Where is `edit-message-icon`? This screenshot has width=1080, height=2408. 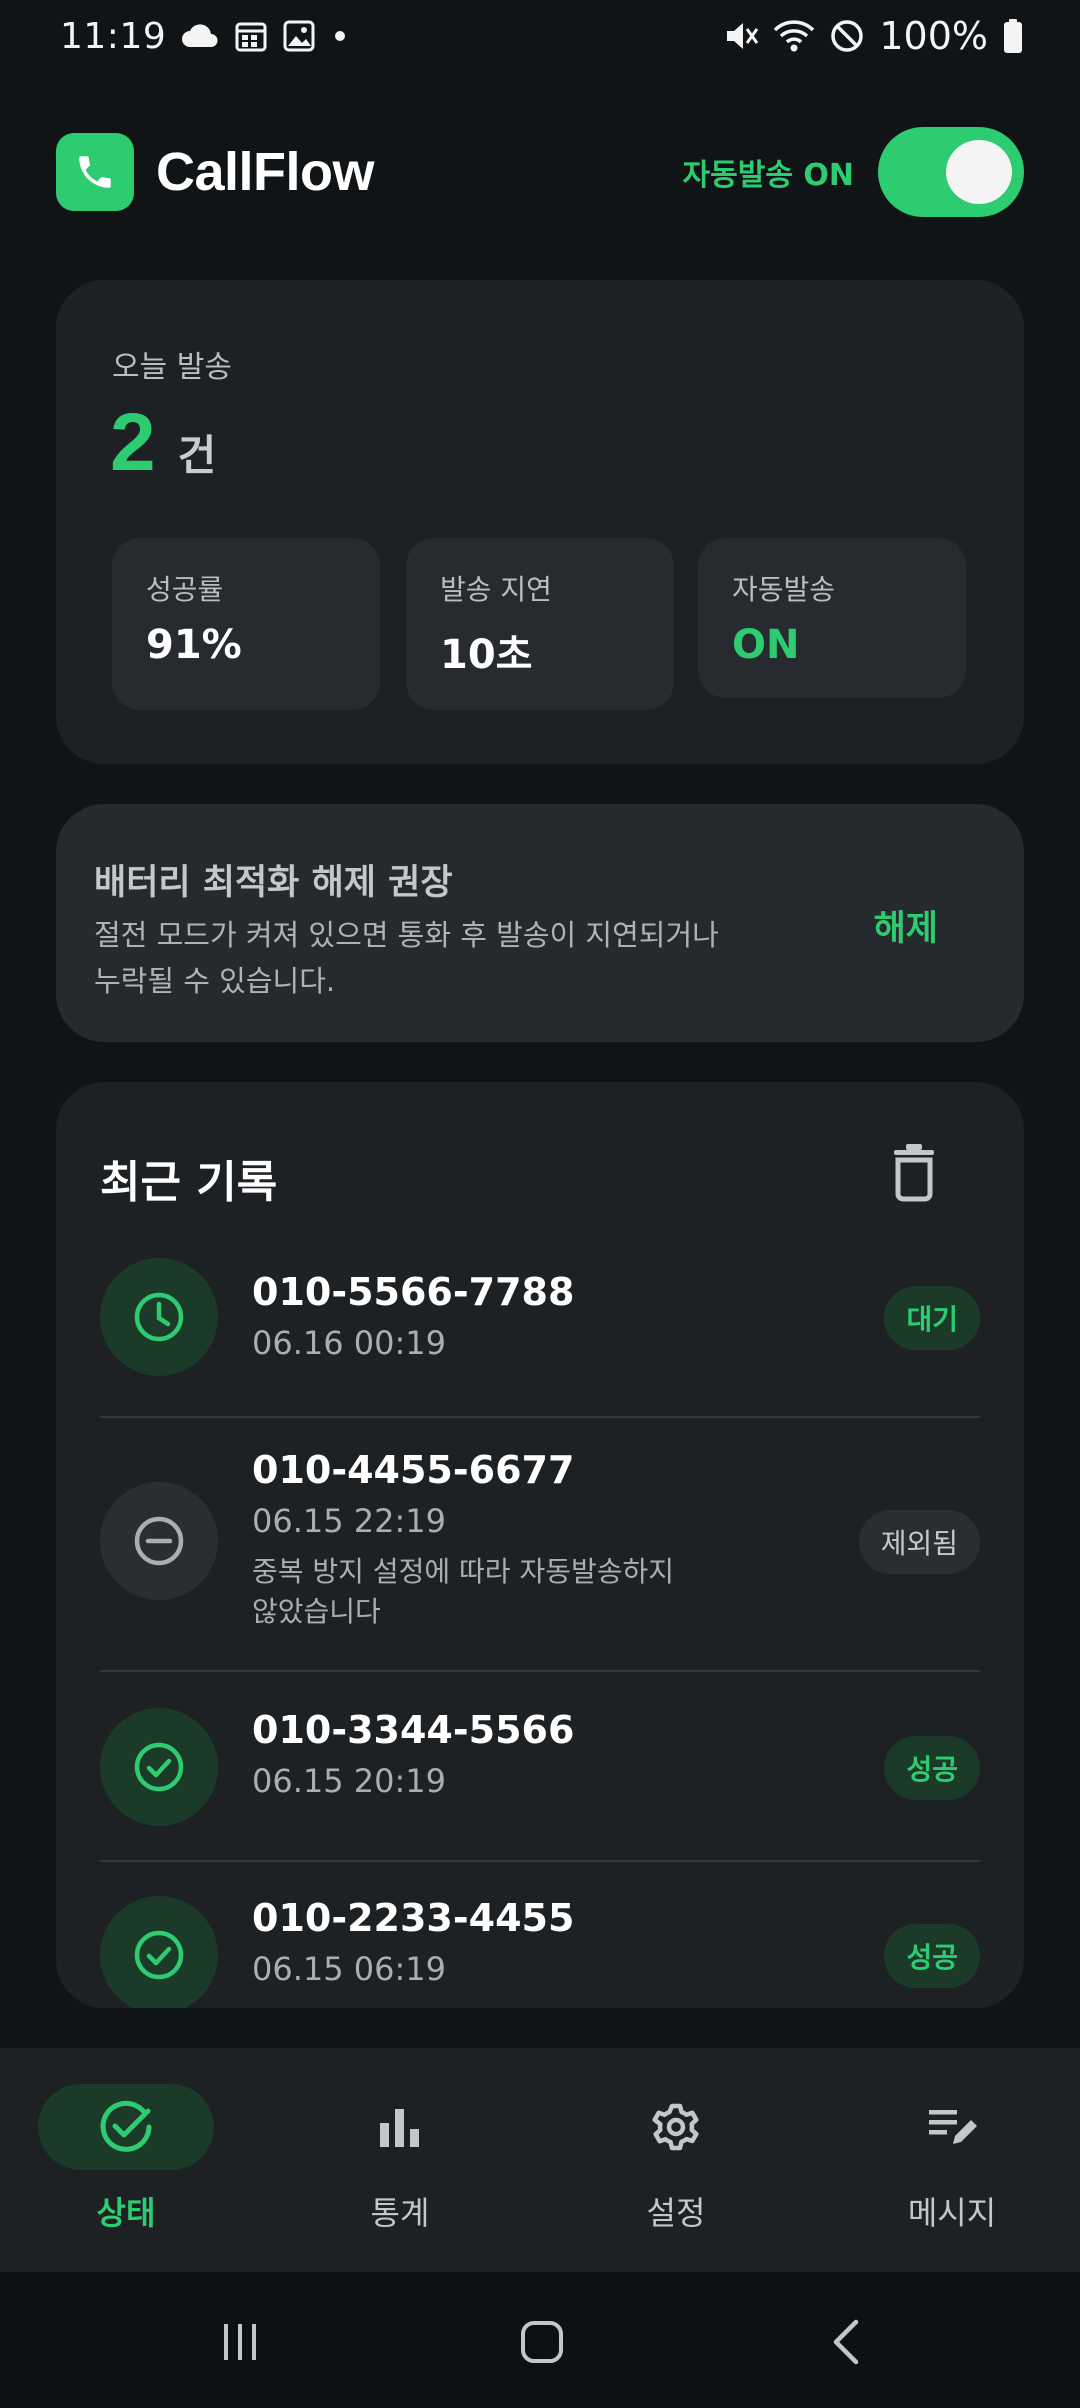
edit-message-icon is located at coordinates (952, 2127).